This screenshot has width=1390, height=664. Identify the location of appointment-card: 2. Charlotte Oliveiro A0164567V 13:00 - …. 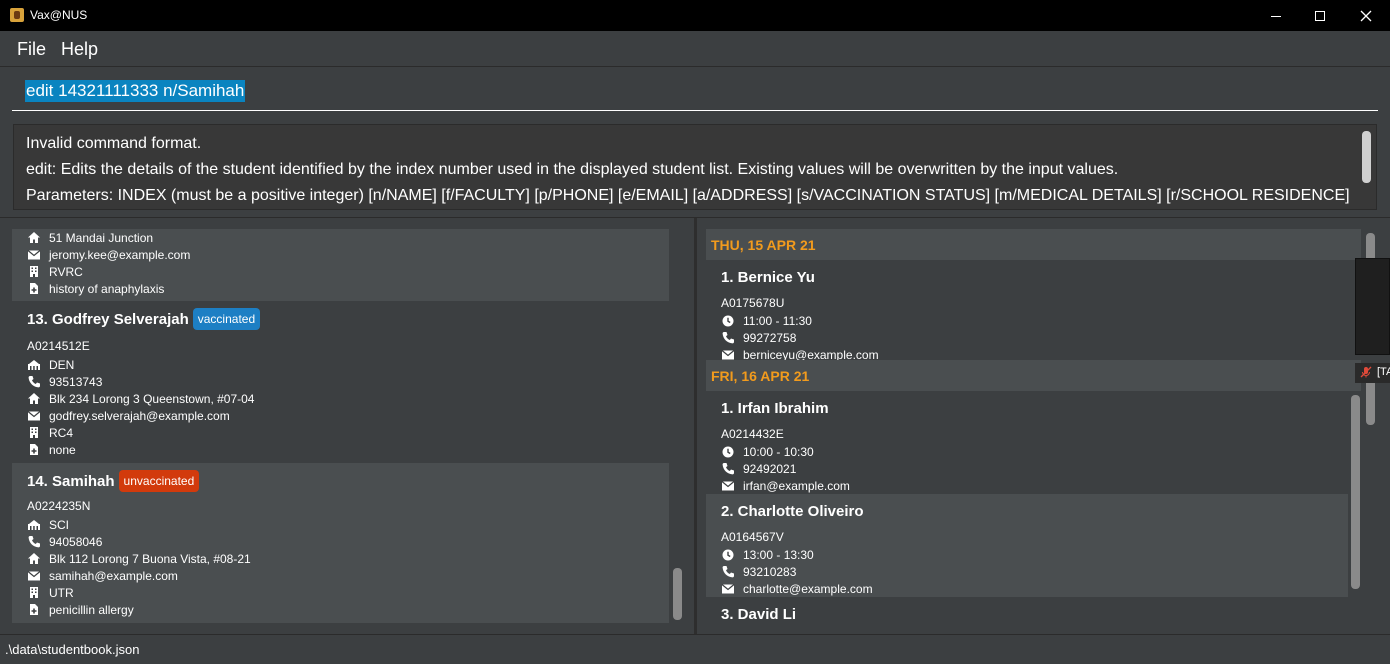
(1027, 545).